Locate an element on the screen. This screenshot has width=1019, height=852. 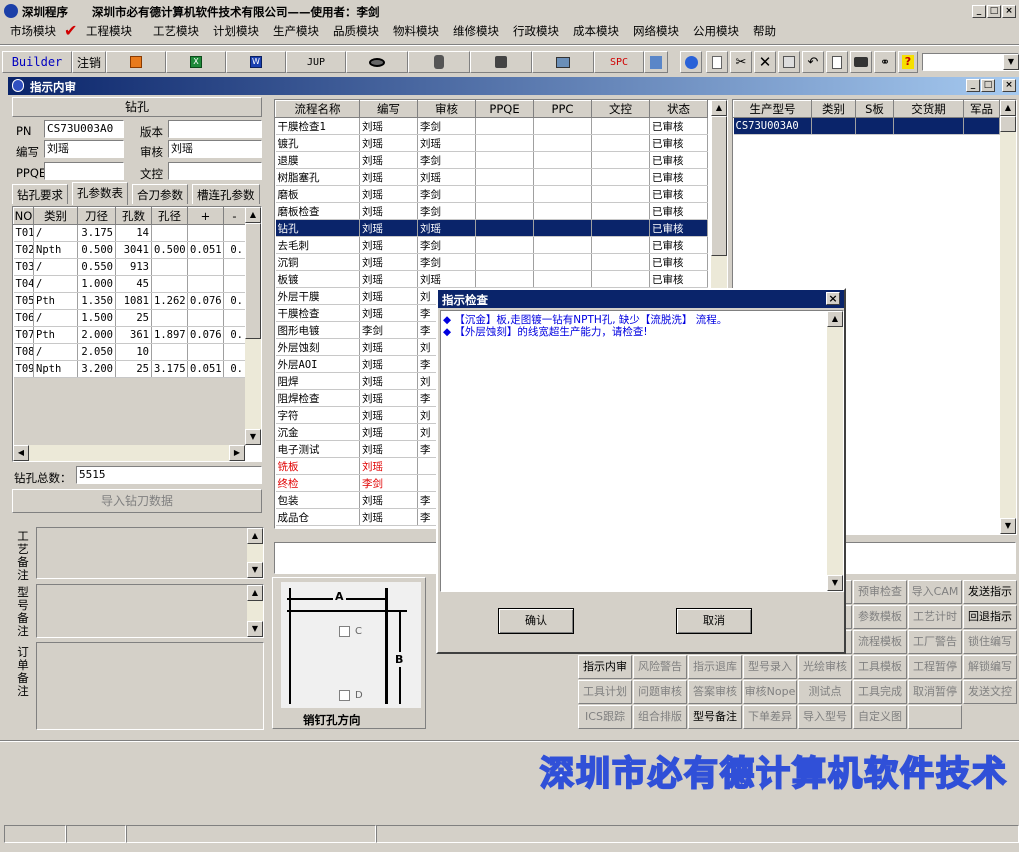
flow-col-header: PPQE is located at coordinates (504, 109).